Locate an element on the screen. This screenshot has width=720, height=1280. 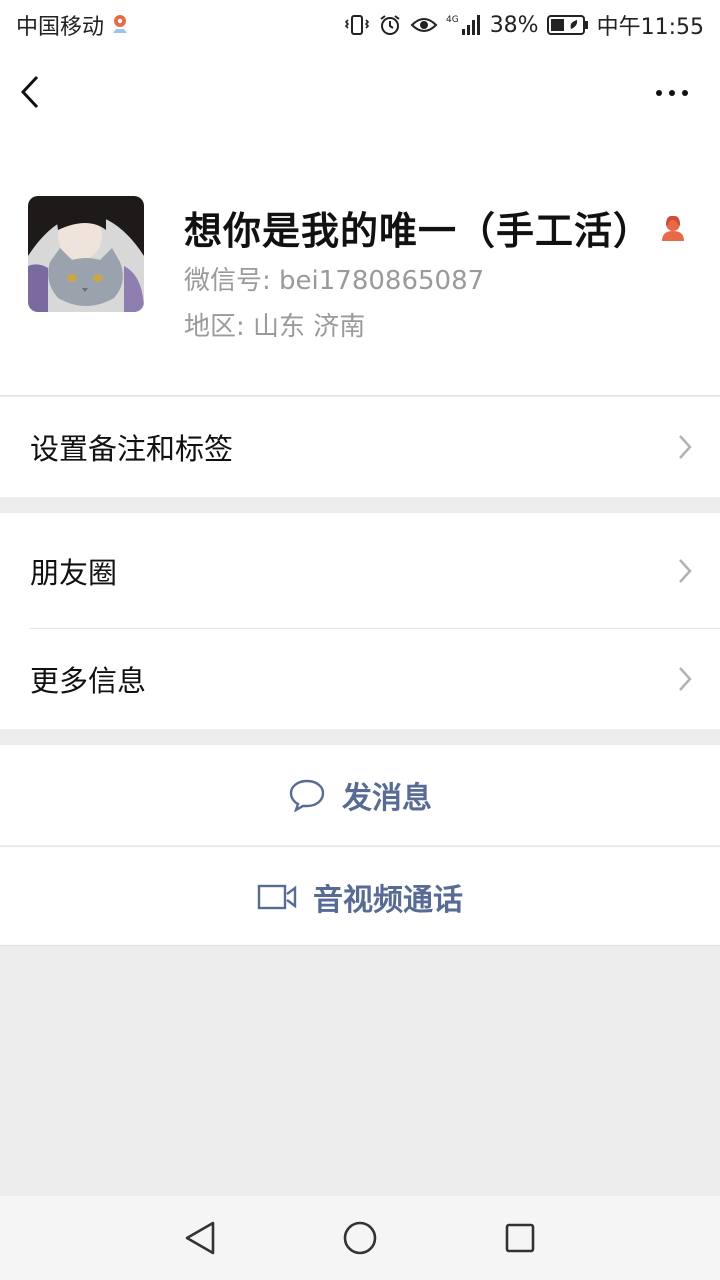
video-call-label: 音视频通话 is located at coordinates (388, 900).